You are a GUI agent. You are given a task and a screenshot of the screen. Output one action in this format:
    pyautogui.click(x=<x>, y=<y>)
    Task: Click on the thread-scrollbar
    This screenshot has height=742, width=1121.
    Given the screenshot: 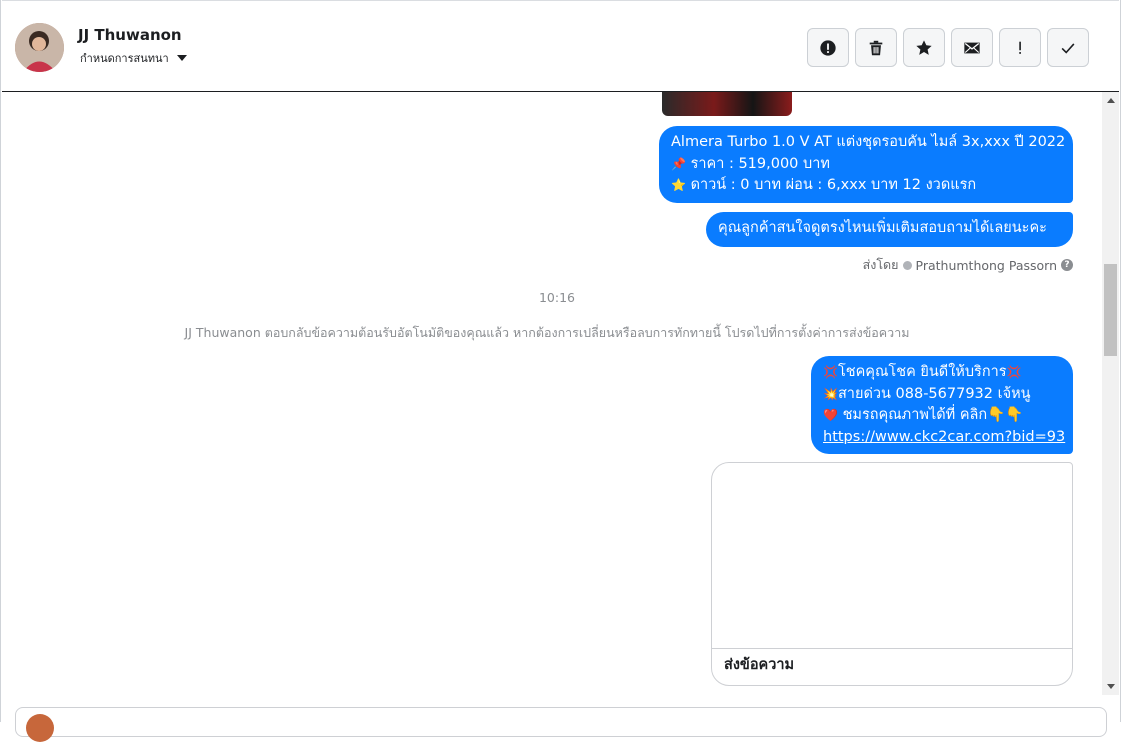 What is the action you would take?
    pyautogui.click(x=1110, y=393)
    